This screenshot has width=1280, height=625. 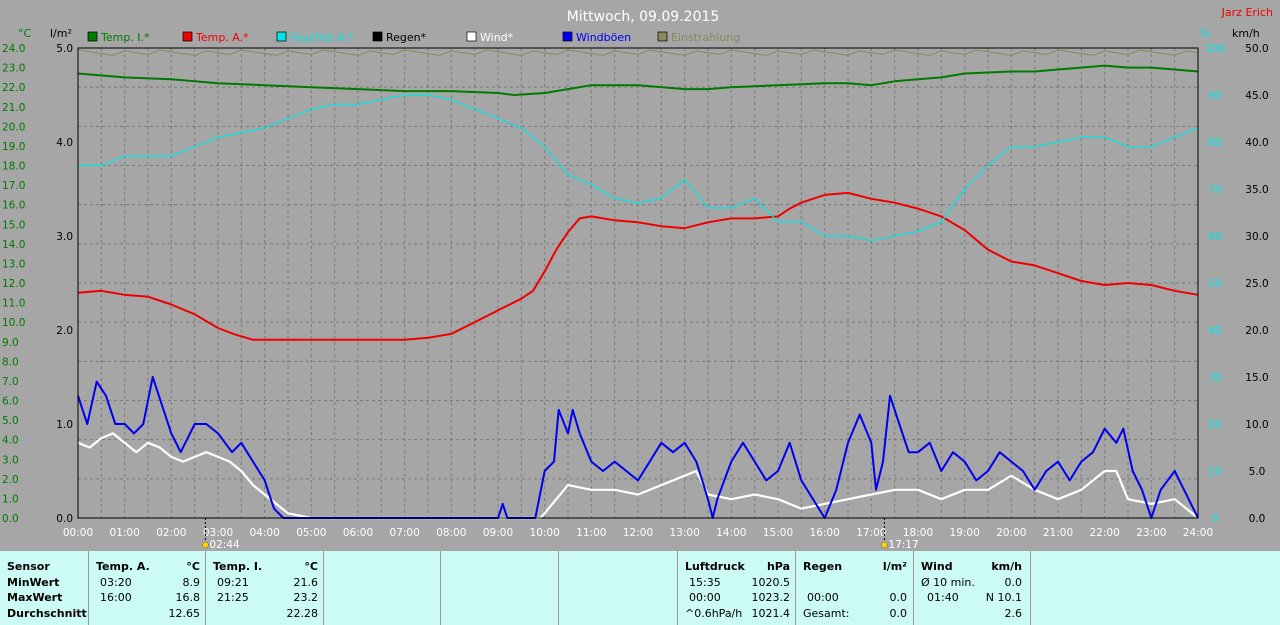 What do you see at coordinates (13, 304) in the screenshot?
I see `temp-tick-label: 11.0` at bounding box center [13, 304].